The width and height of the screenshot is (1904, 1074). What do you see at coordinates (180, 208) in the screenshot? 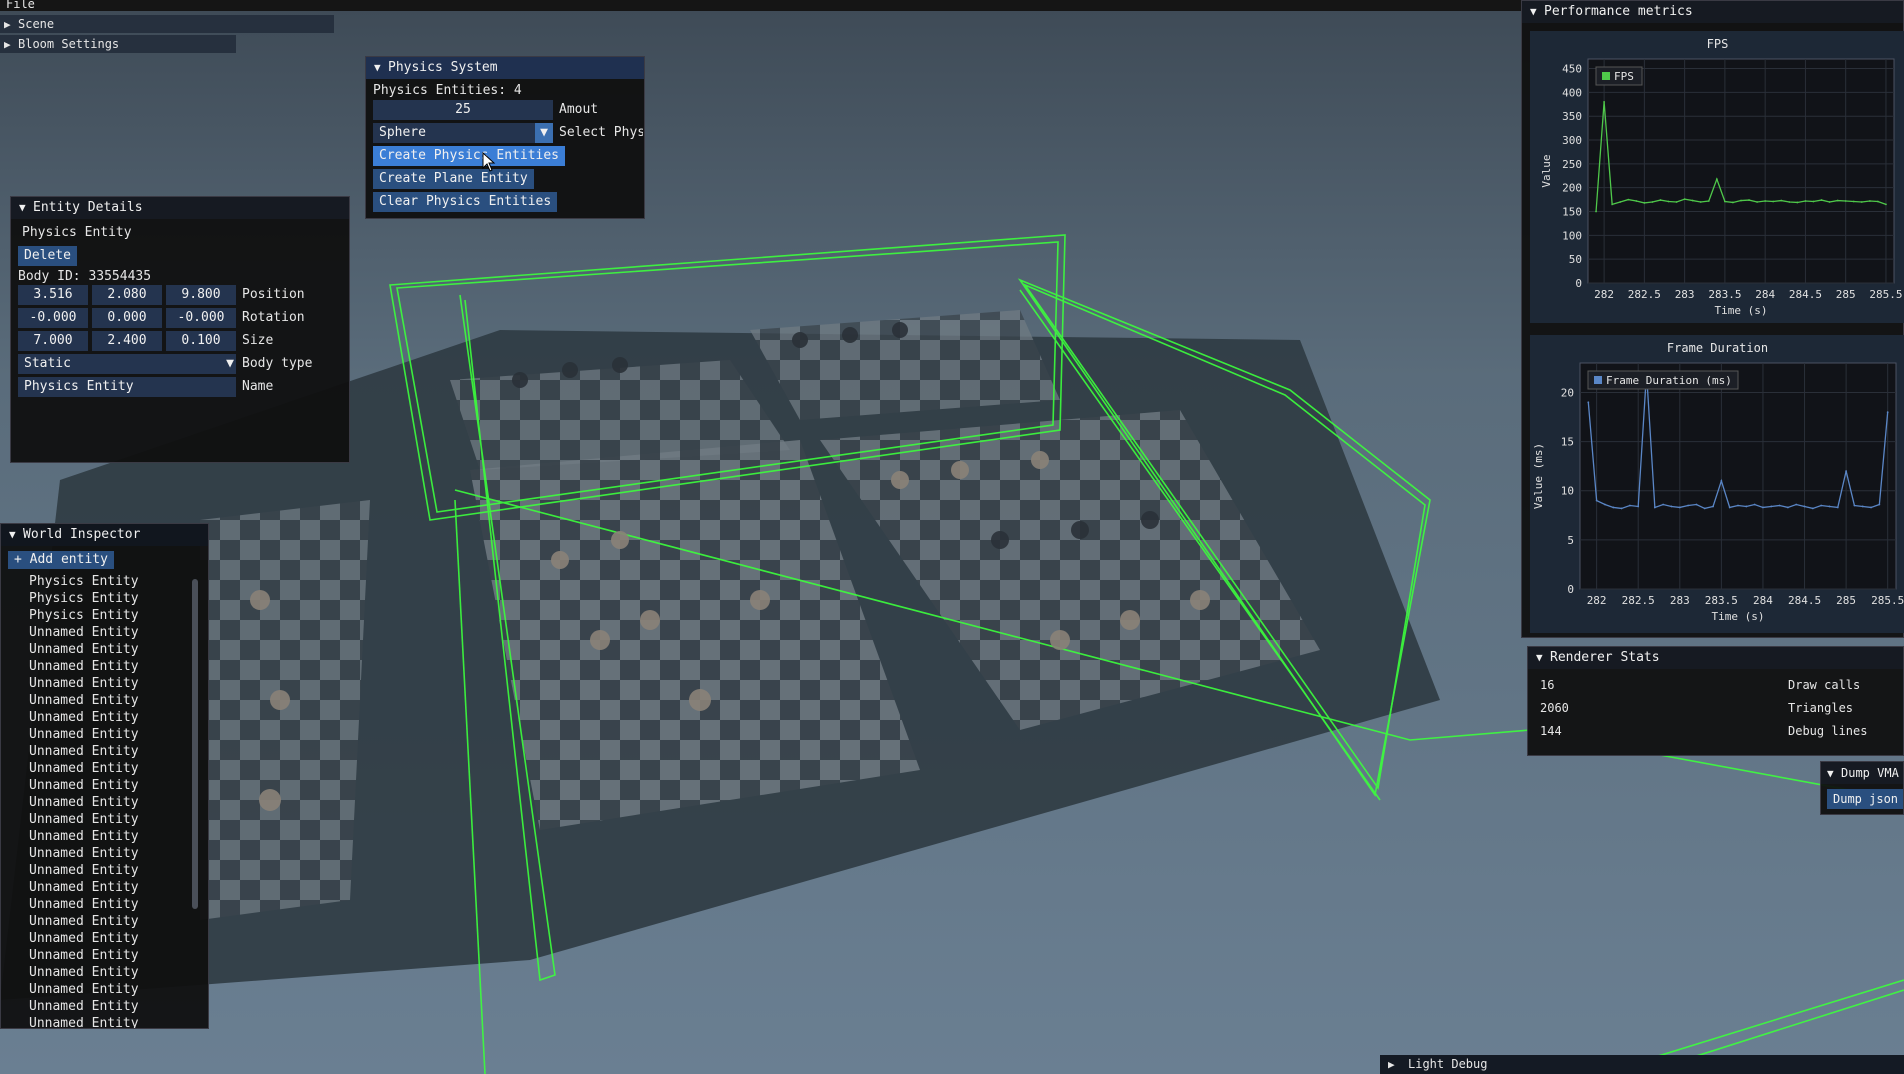
I see `entity-details-header: ▼ Entity Details` at bounding box center [180, 208].